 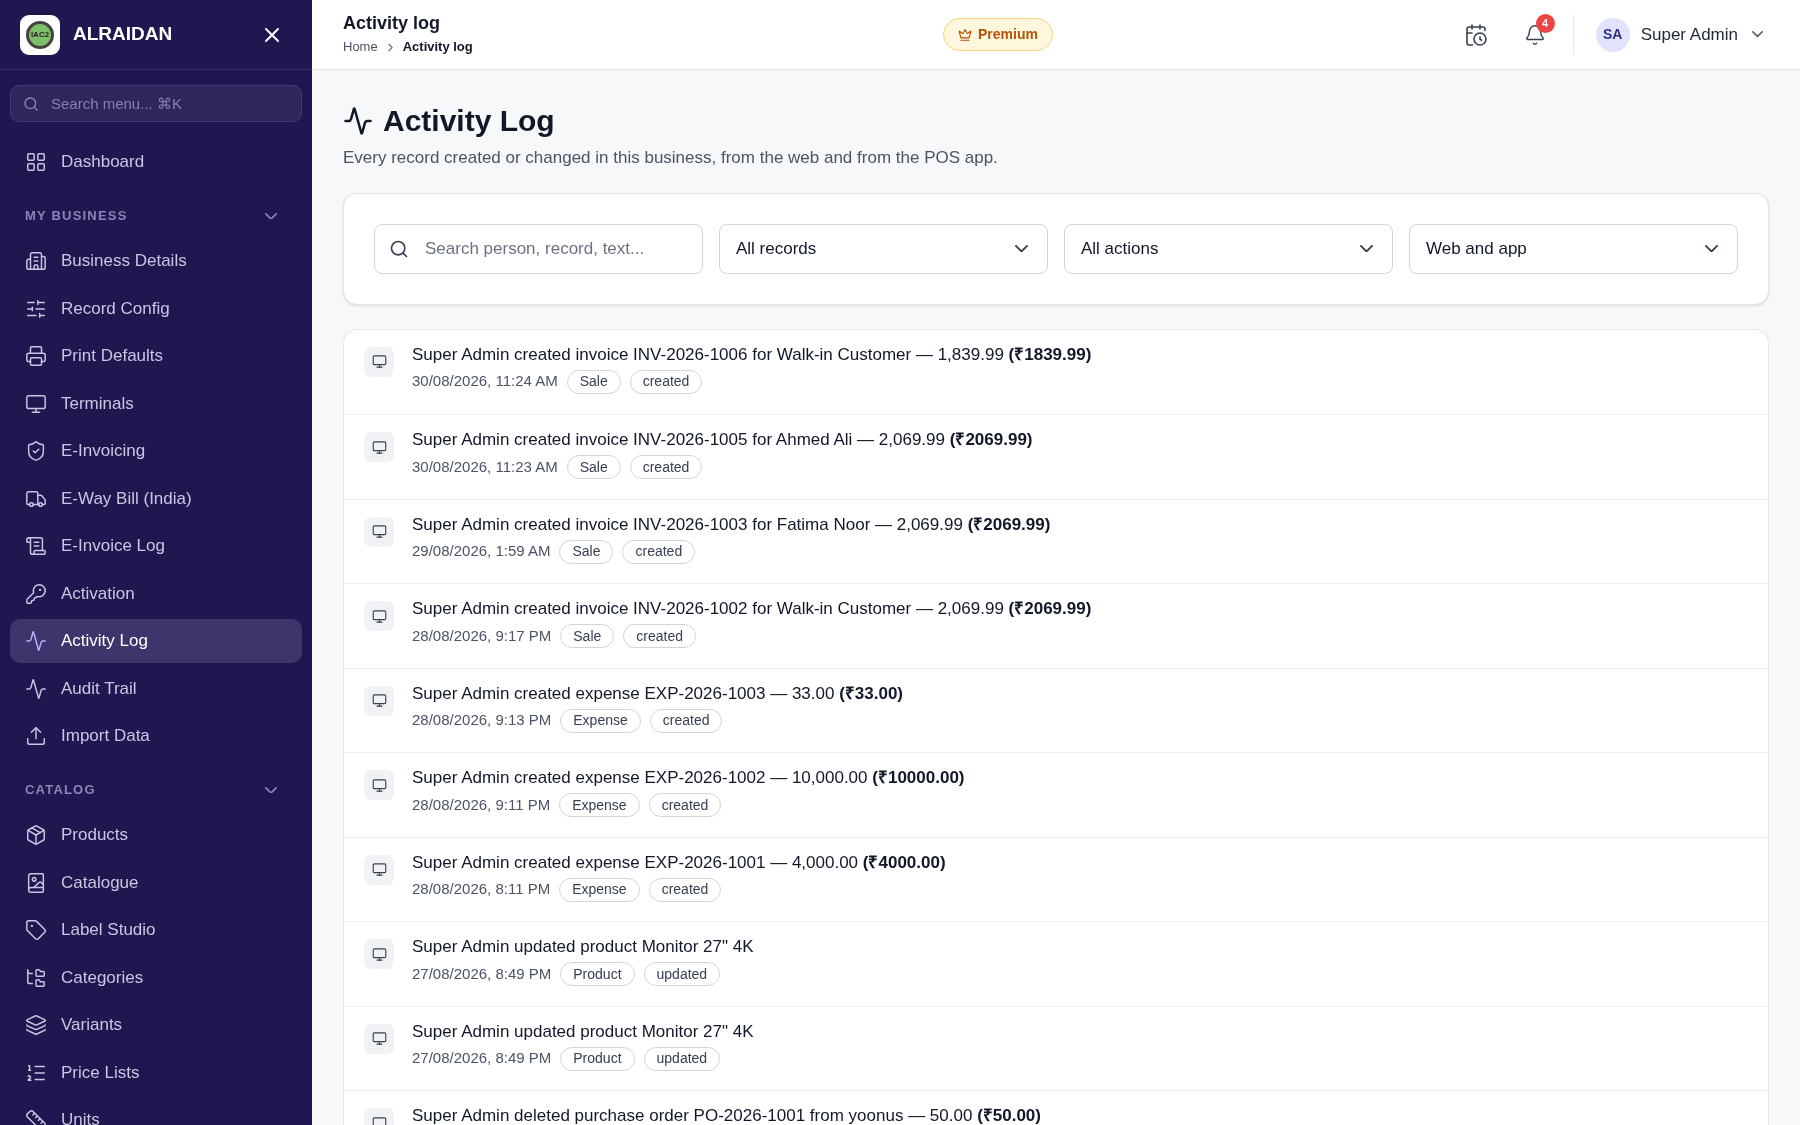 What do you see at coordinates (156, 261) in the screenshot?
I see `sidebar-item: Business Details` at bounding box center [156, 261].